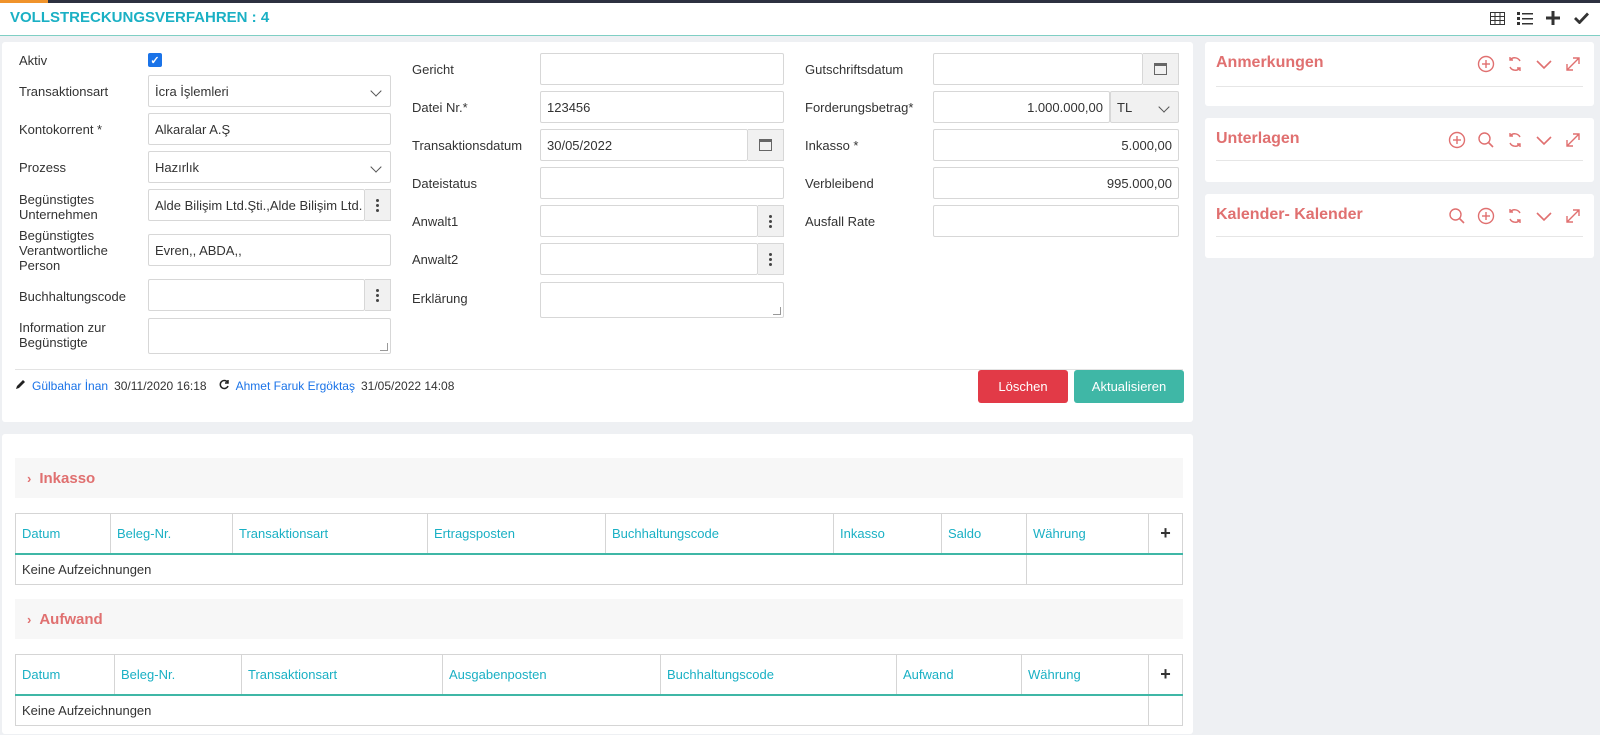 Image resolution: width=1600 pixels, height=735 pixels. I want to click on aufwand-section-header: › Aufwand, so click(599, 619).